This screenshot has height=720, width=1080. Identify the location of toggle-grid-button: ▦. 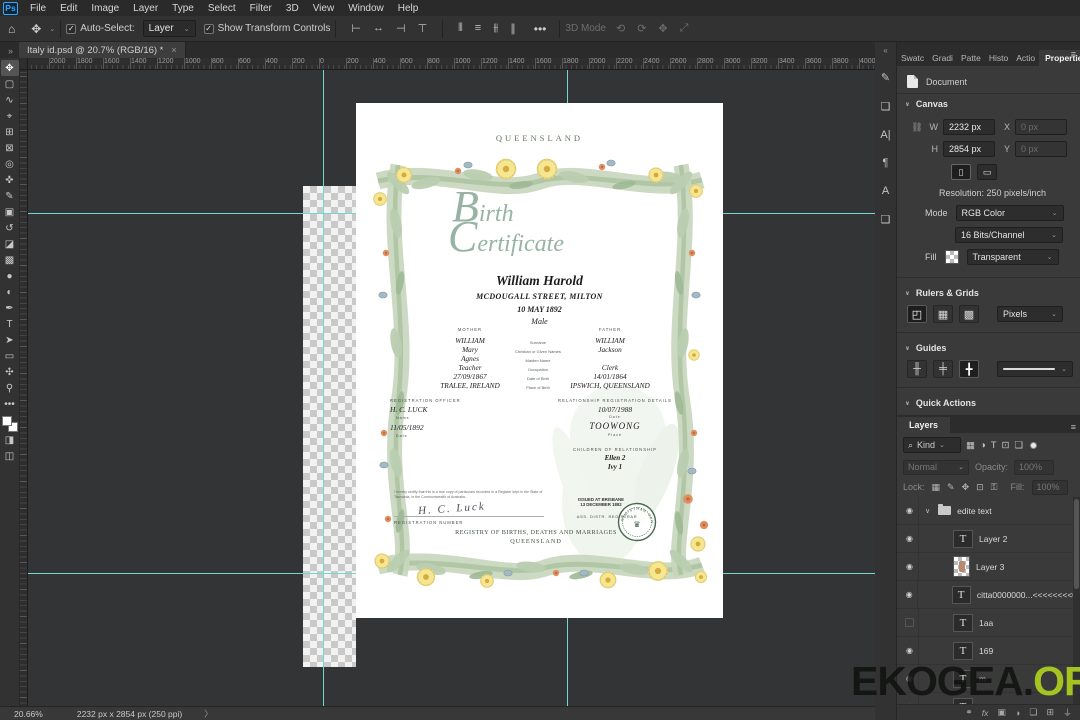
(943, 314).